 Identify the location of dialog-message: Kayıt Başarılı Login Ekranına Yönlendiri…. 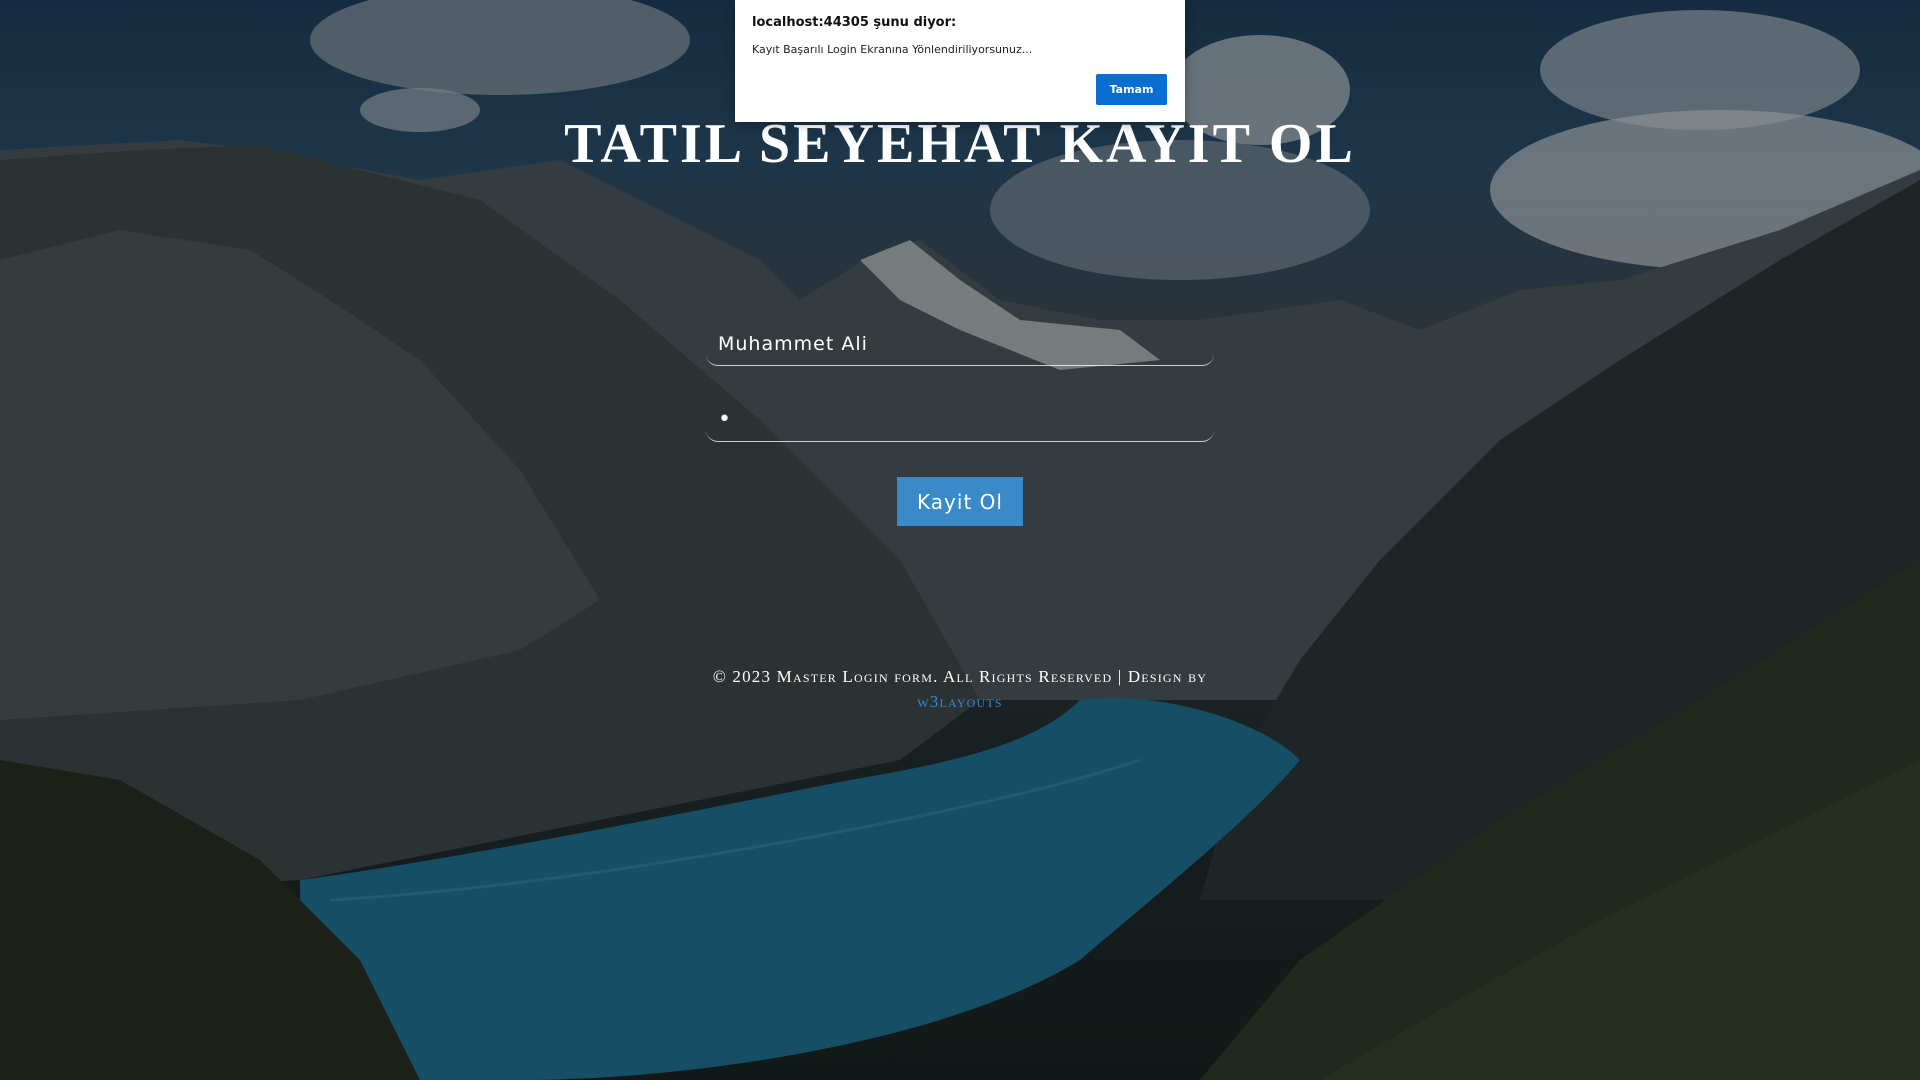
(892, 49).